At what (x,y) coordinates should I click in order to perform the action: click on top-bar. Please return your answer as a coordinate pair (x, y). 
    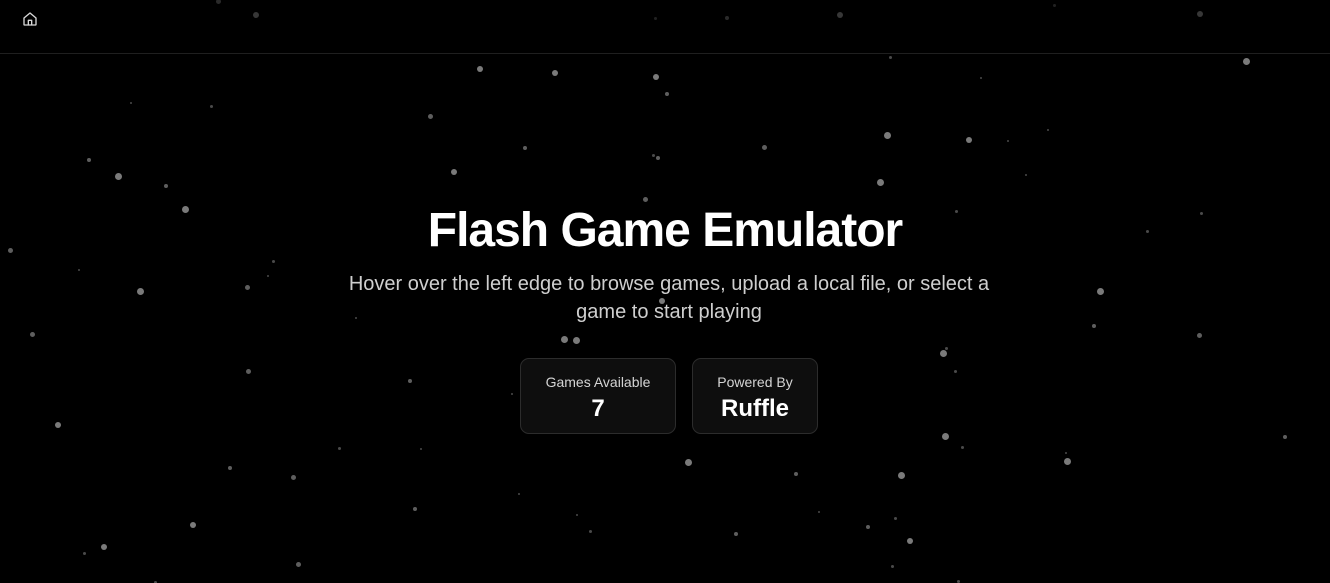
    Looking at the image, I should click on (665, 27).